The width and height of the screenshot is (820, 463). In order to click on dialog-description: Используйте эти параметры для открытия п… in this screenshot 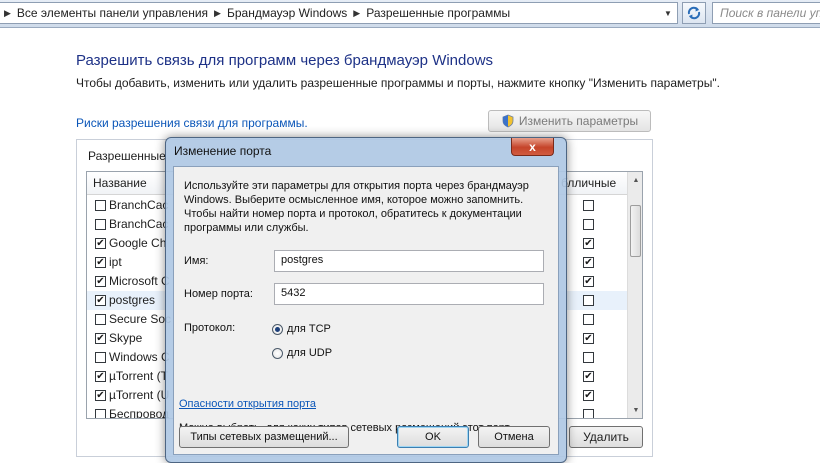, I will do `click(356, 207)`.